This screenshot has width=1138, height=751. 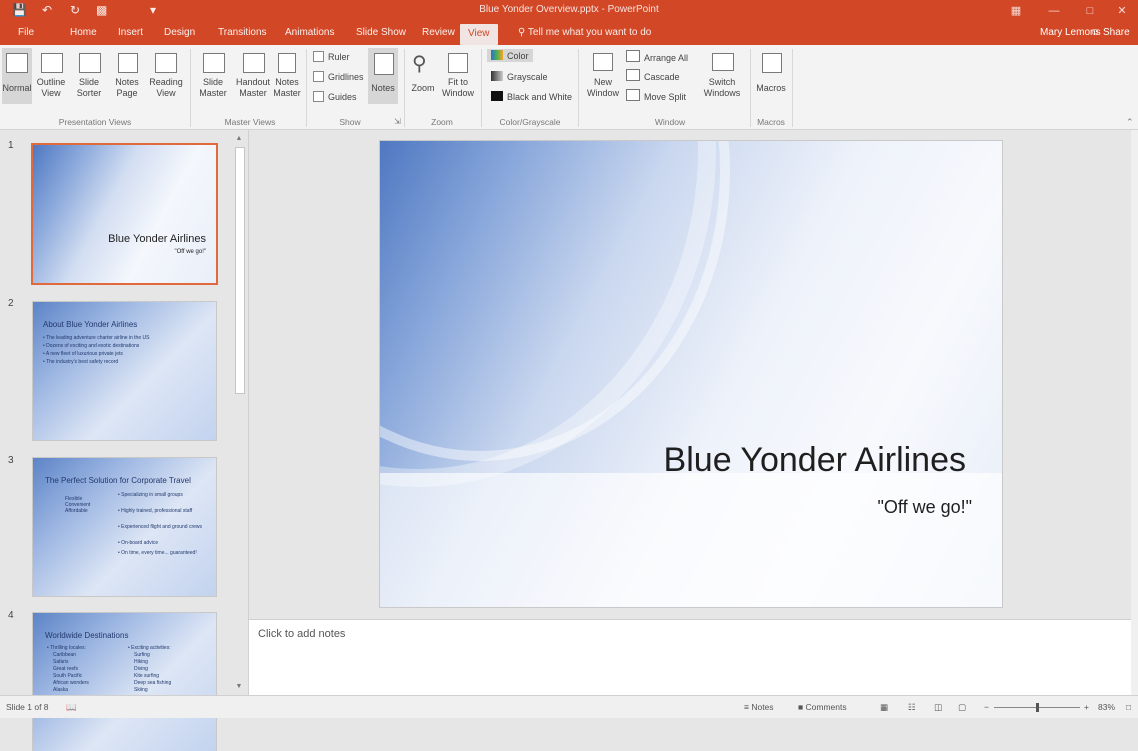 I want to click on comments-status-label: Comments, so click(x=826, y=707).